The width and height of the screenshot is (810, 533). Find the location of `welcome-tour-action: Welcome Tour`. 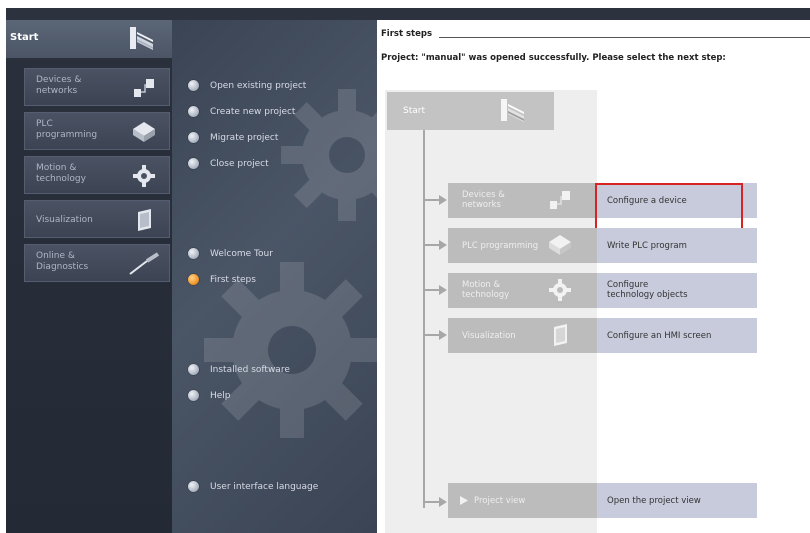

welcome-tour-action: Welcome Tour is located at coordinates (230, 253).